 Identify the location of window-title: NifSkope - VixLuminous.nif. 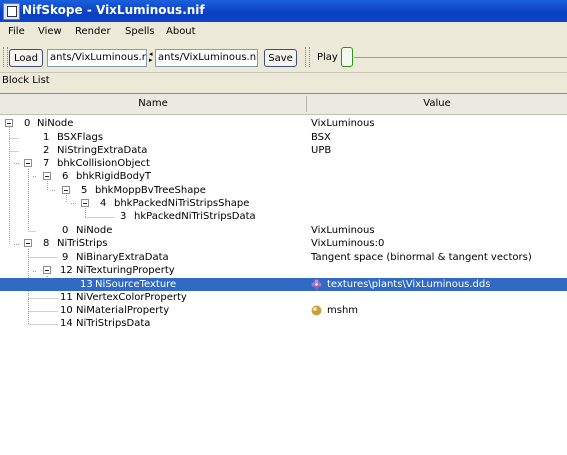
(113, 10).